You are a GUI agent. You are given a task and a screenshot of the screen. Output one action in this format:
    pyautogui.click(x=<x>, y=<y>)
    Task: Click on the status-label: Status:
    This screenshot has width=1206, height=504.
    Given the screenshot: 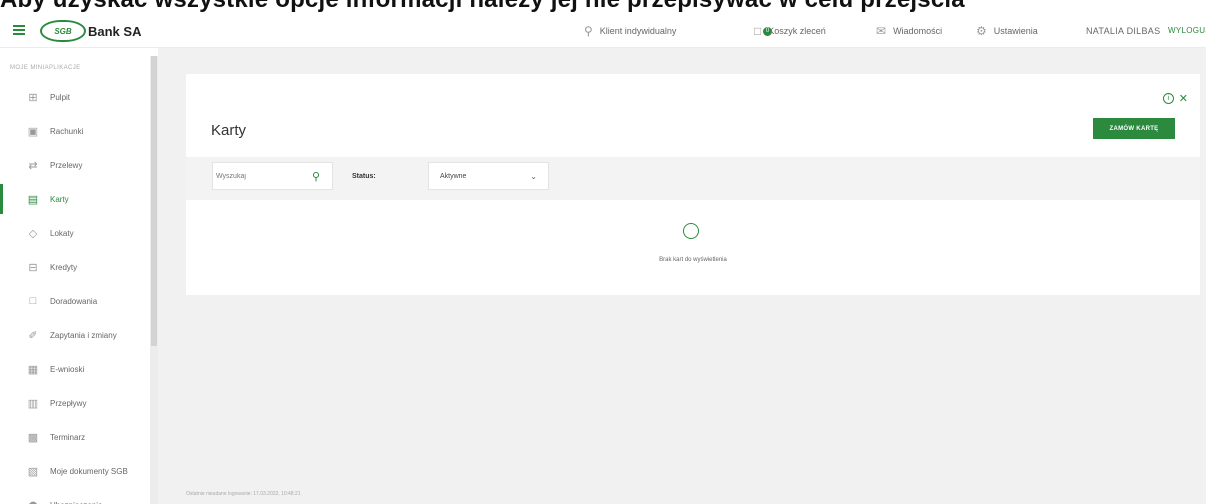 What is the action you would take?
    pyautogui.click(x=364, y=176)
    